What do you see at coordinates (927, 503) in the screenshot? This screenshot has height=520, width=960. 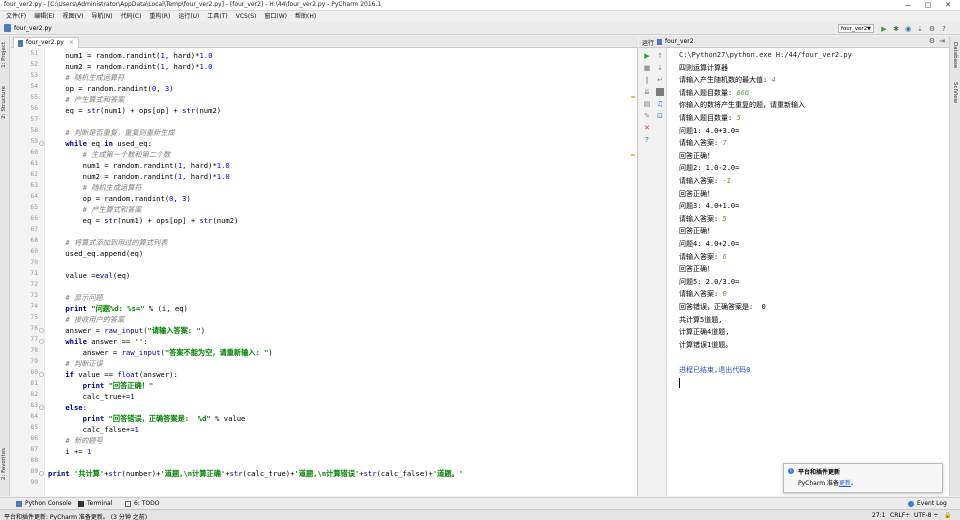 I see `tab-event-log: Event Log` at bounding box center [927, 503].